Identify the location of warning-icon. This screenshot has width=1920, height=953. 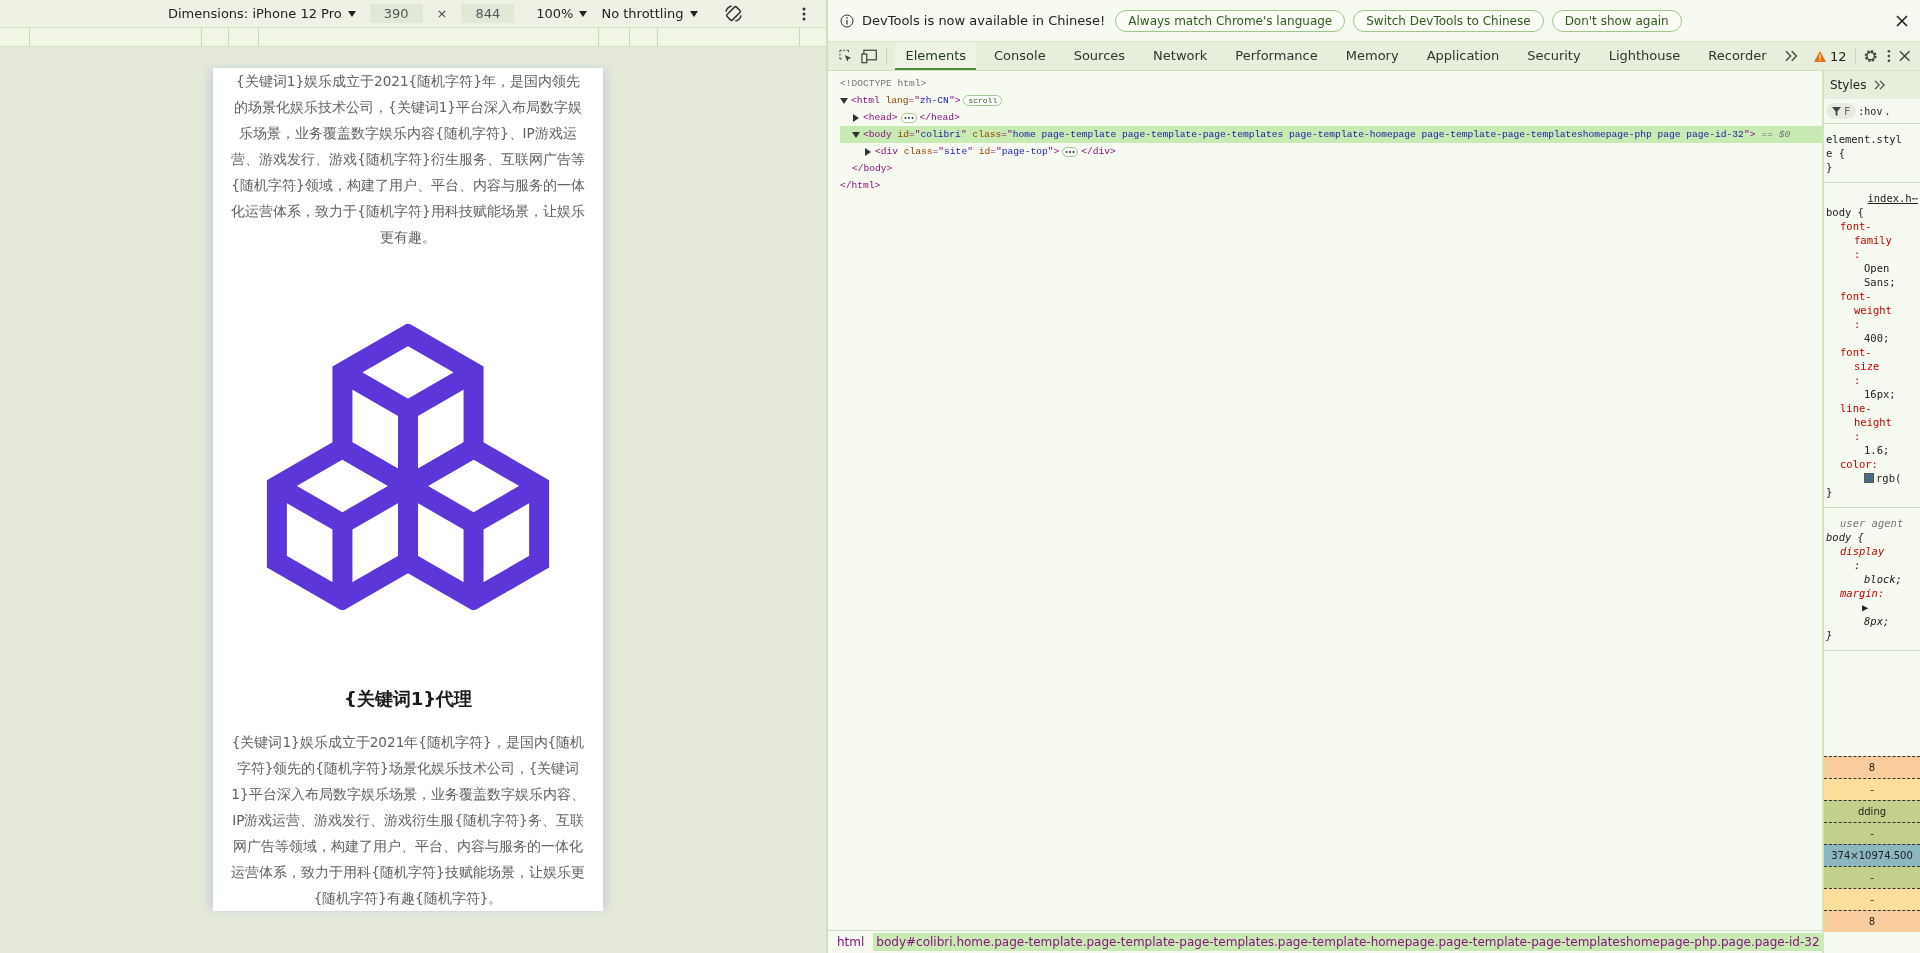
(1819, 56).